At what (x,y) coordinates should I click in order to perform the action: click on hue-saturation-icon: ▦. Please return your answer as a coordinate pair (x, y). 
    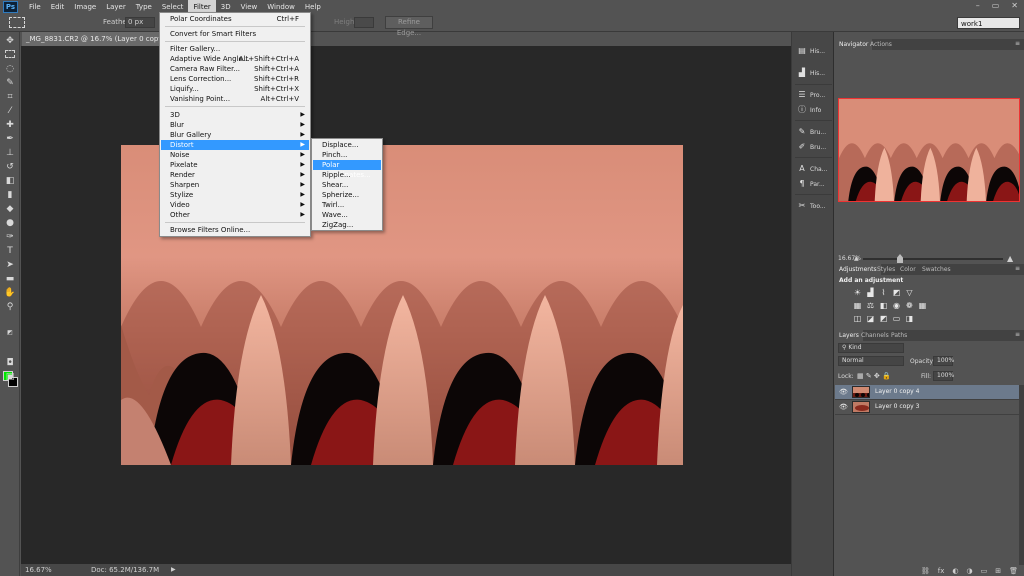
    Looking at the image, I should click on (857, 305).